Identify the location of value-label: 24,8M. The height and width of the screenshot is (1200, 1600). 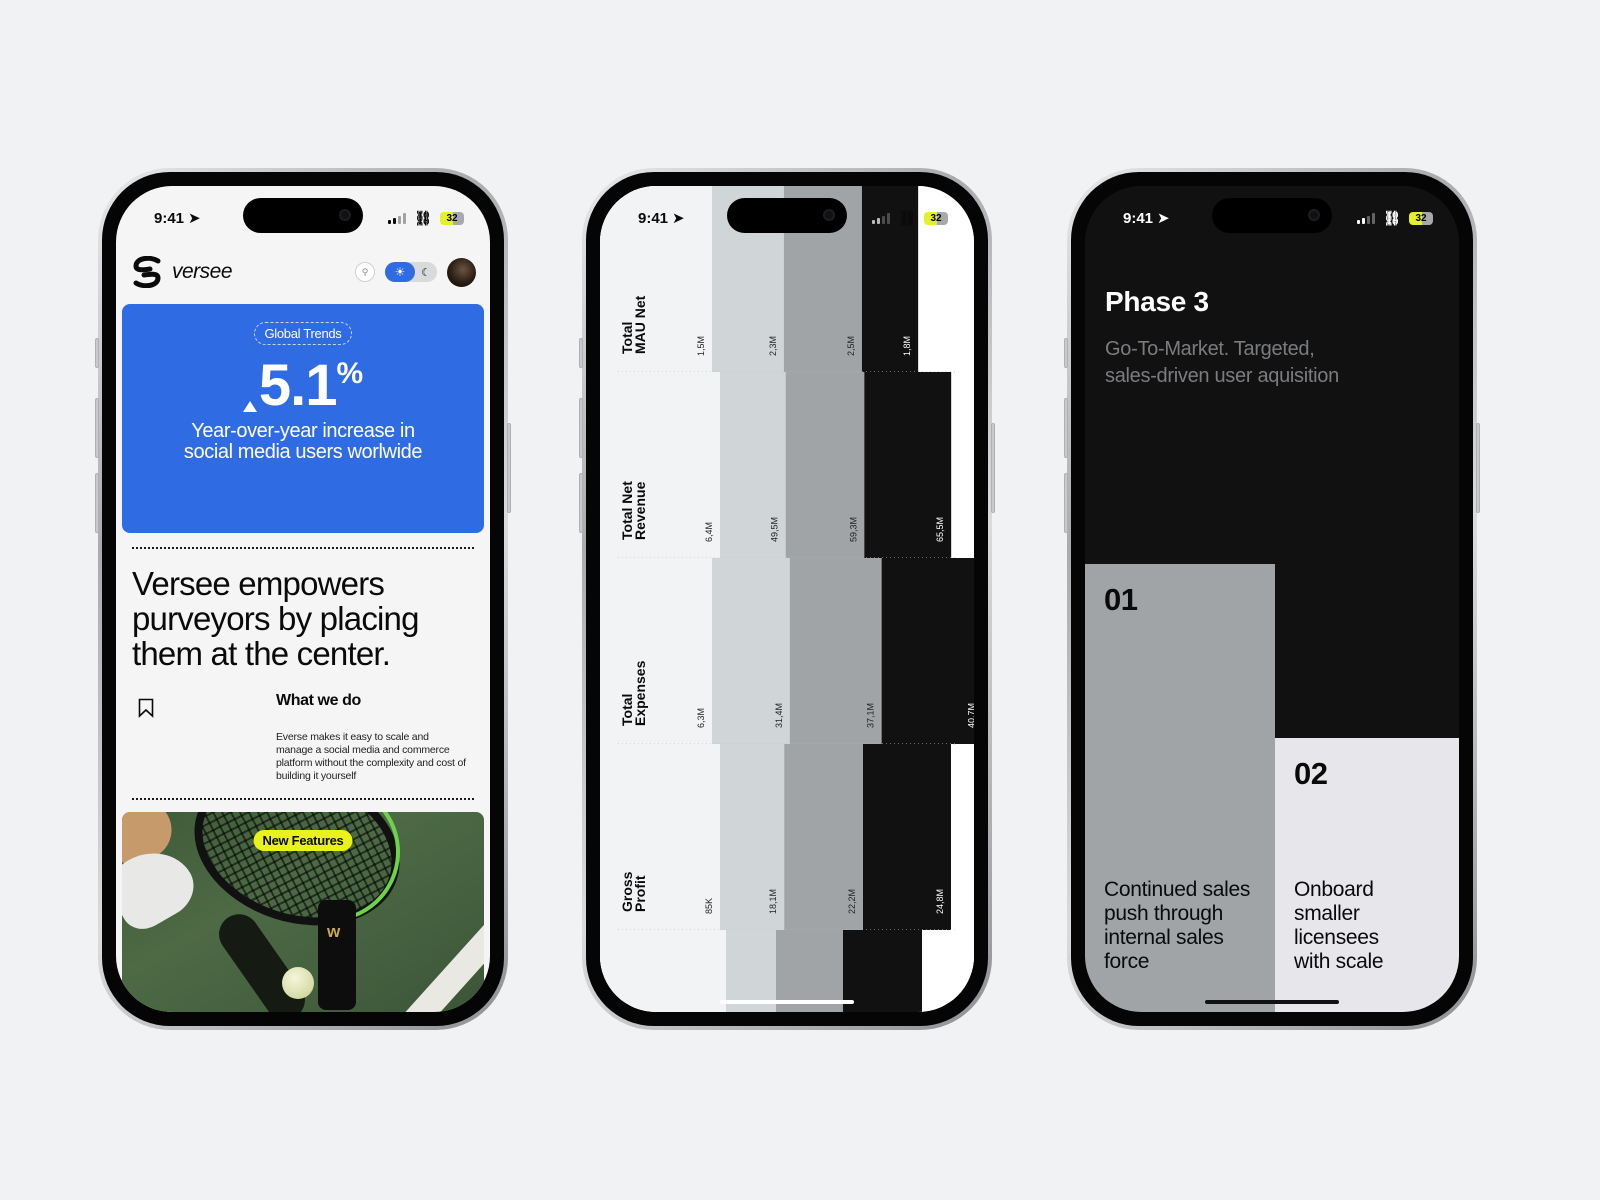
(940, 901).